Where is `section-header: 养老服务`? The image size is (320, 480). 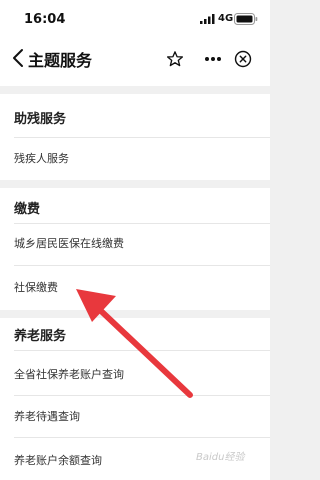
section-header: 养老服务 is located at coordinates (40, 336).